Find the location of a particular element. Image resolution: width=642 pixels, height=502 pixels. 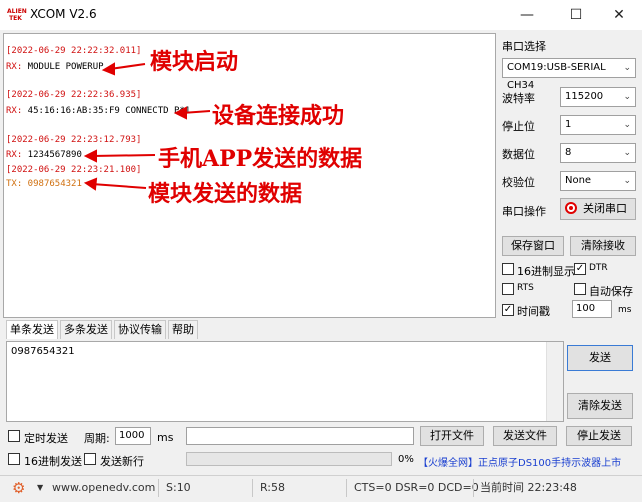

timestamp-input: 100 is located at coordinates (592, 309).